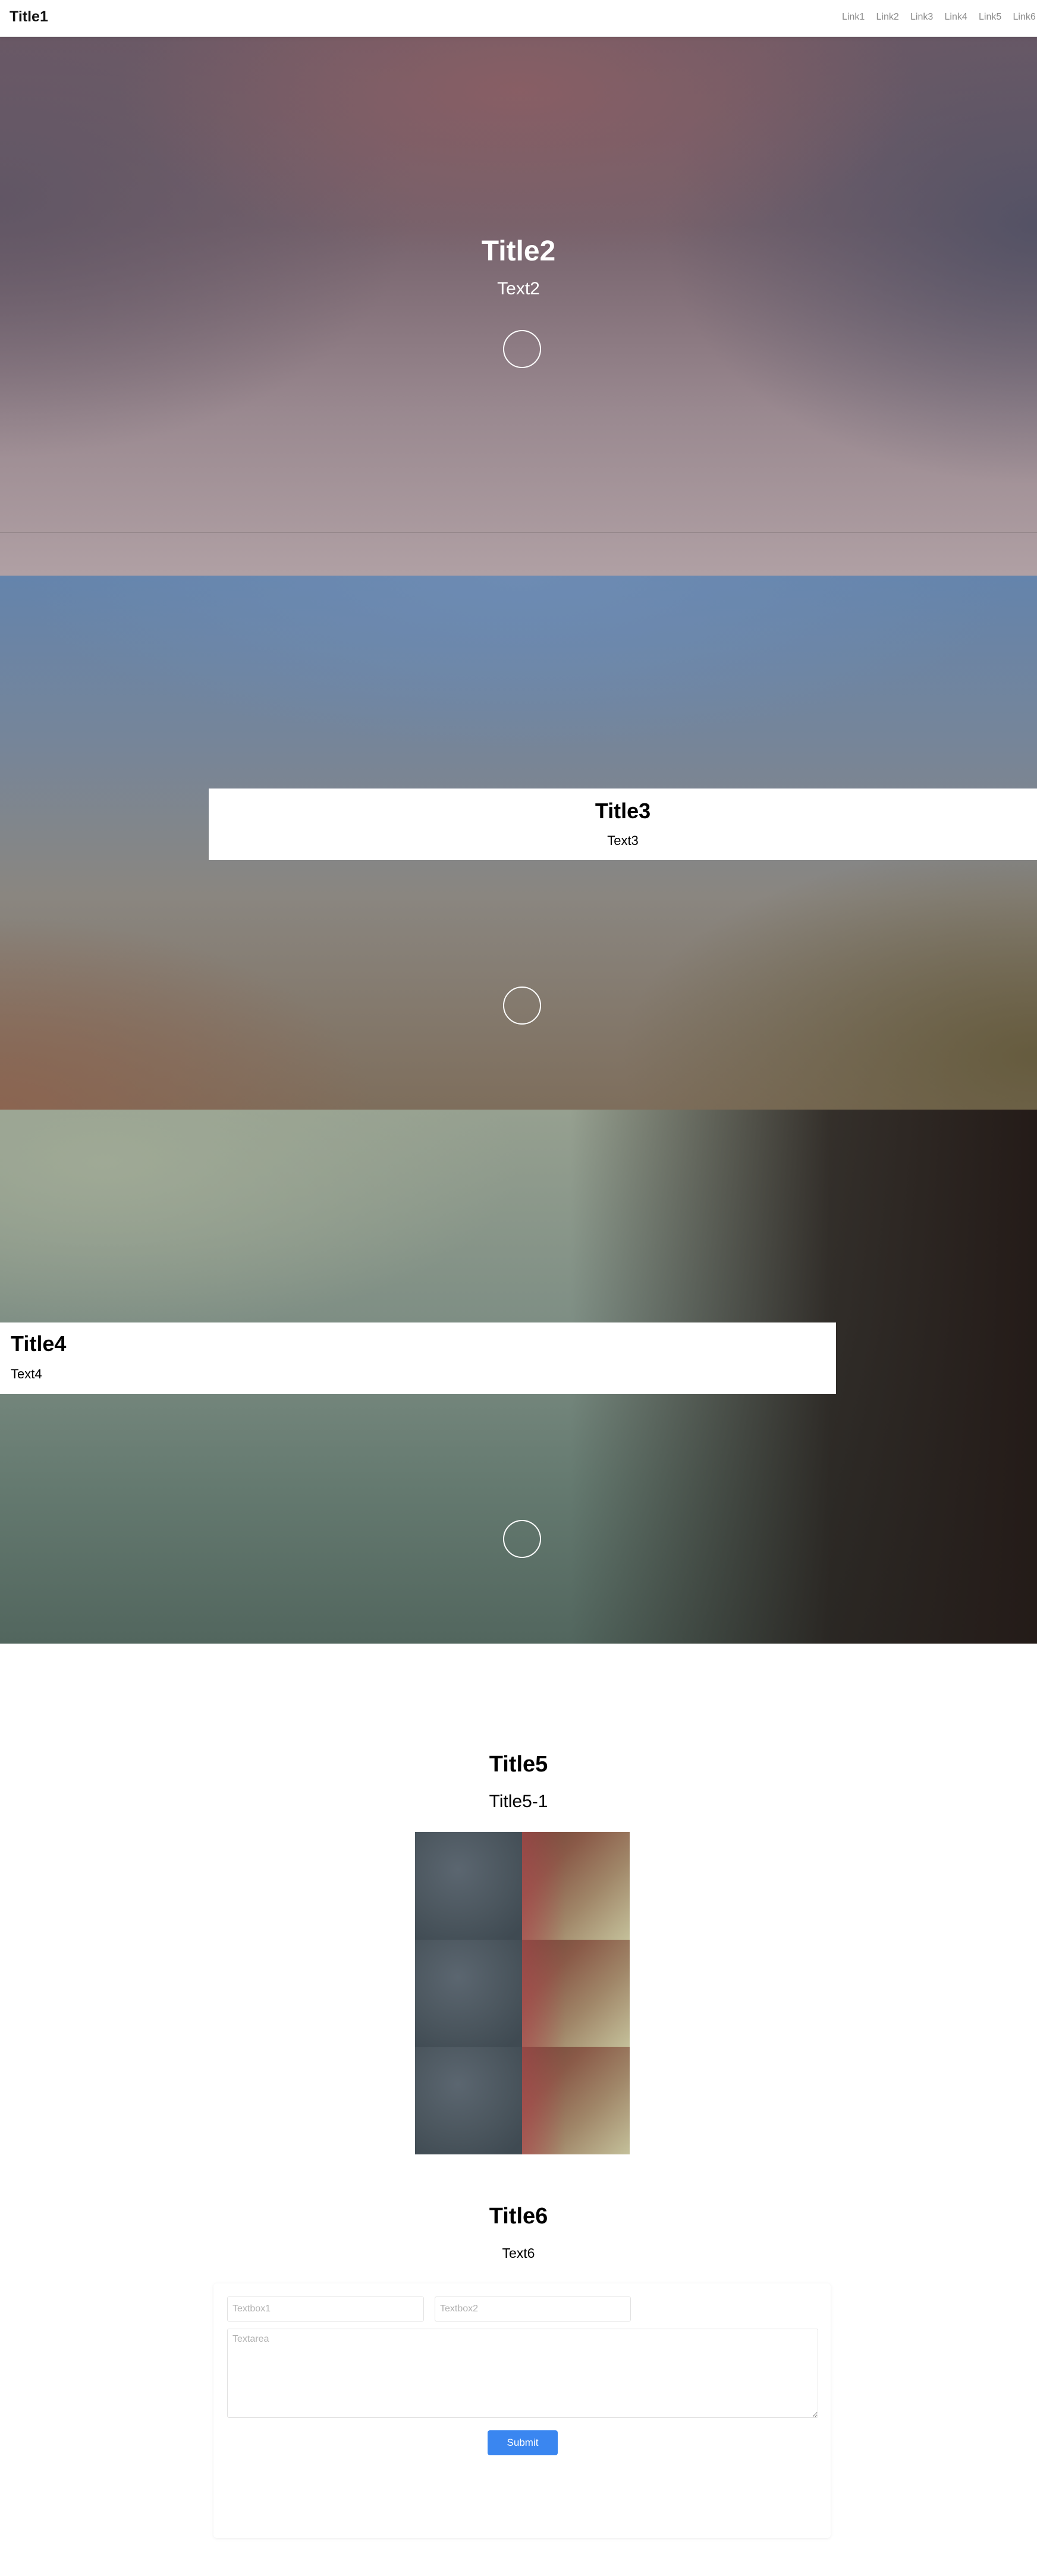 This screenshot has width=1037, height=2576. Describe the element at coordinates (1025, 17) in the screenshot. I see `nav-link-6: Link6` at that location.